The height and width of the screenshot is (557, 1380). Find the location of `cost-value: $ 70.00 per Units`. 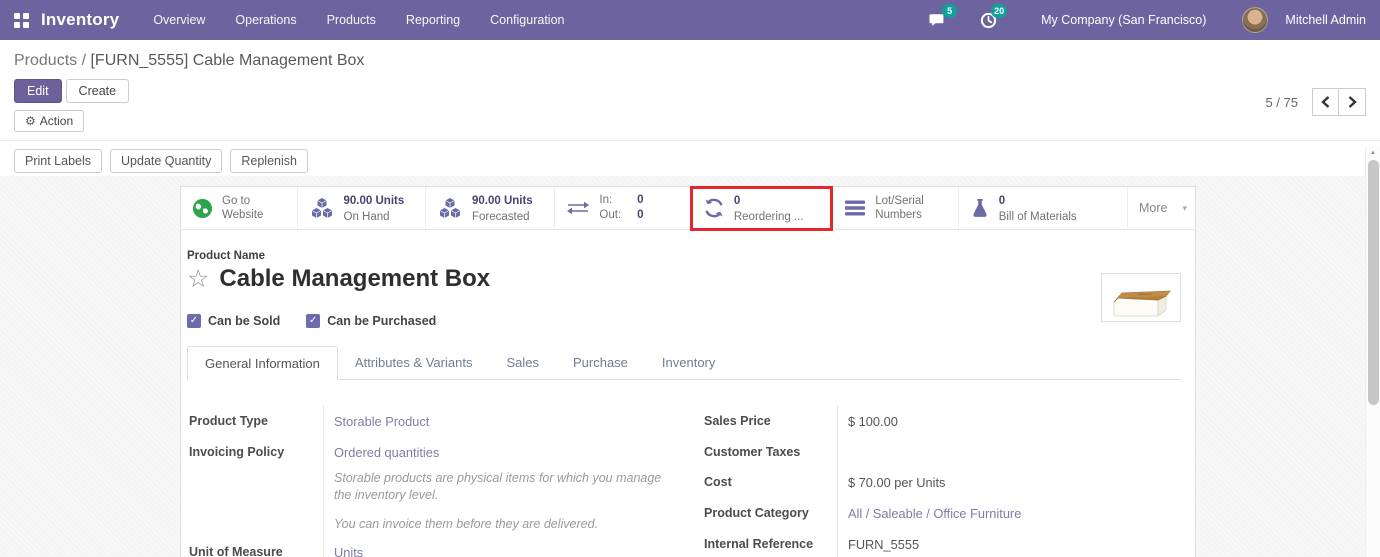

cost-value: $ 70.00 per Units is located at coordinates (1009, 482).